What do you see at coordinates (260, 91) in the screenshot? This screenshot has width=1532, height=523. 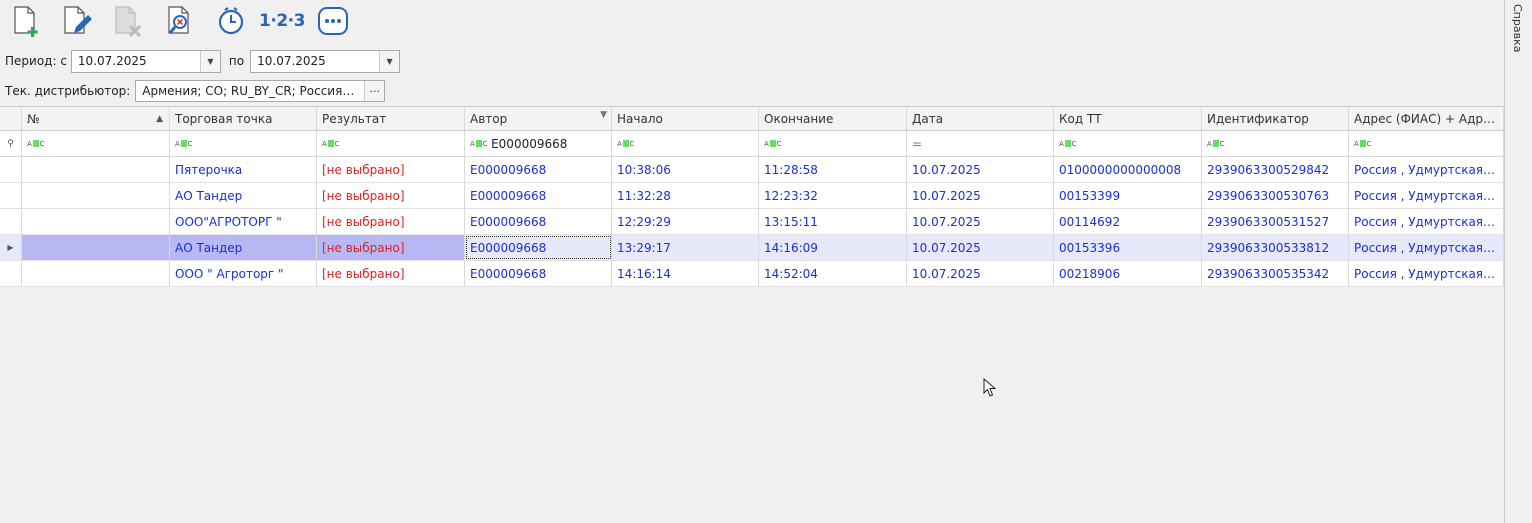 I see `distributor-field: Армения; СО; RU_BY_CR; Россия… ···` at bounding box center [260, 91].